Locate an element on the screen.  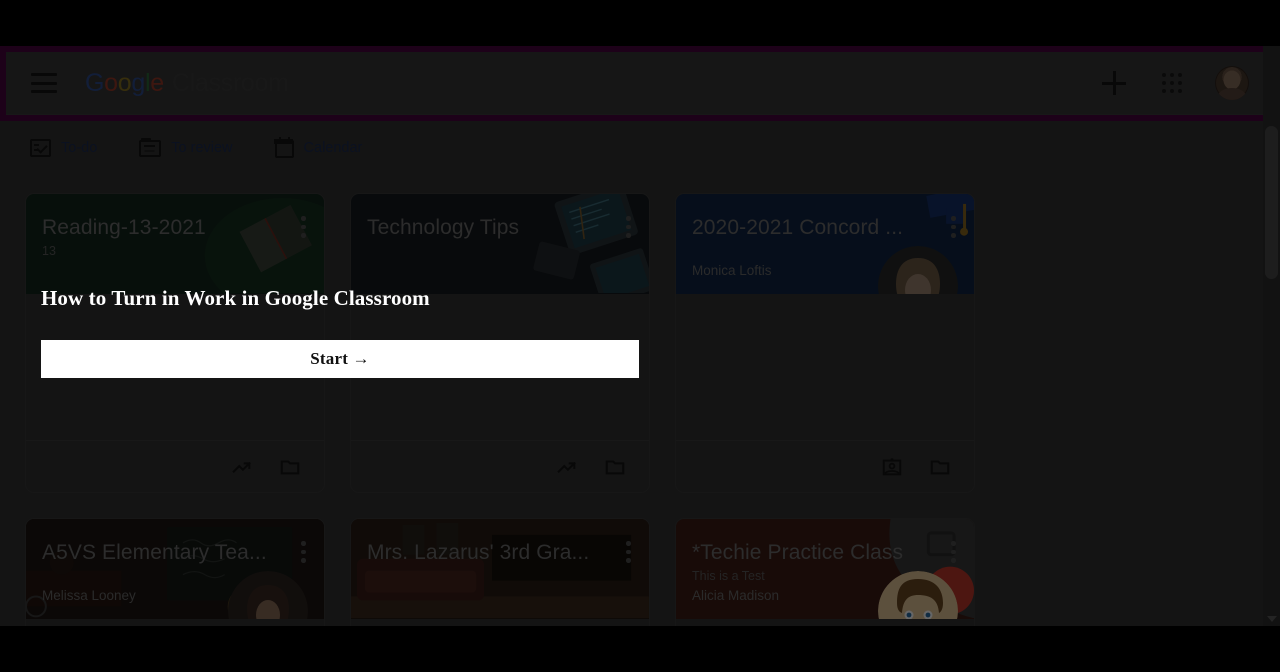
plus-icon is located at coordinates (1114, 83).